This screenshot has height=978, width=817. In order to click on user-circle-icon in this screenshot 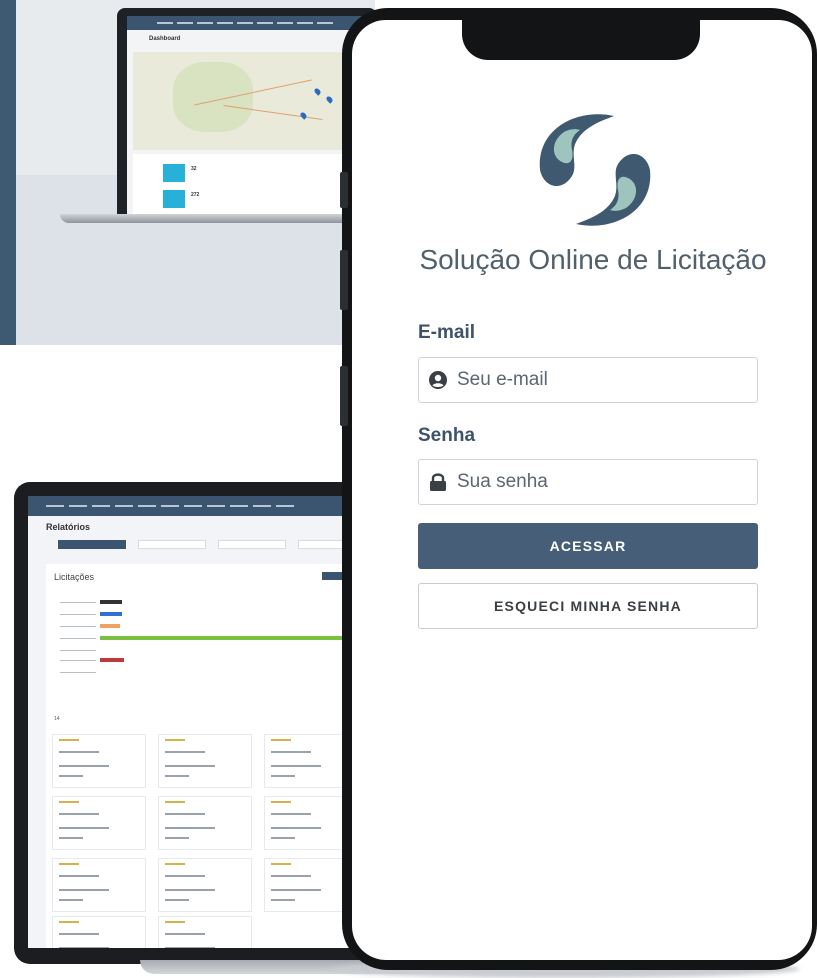, I will do `click(438, 380)`.